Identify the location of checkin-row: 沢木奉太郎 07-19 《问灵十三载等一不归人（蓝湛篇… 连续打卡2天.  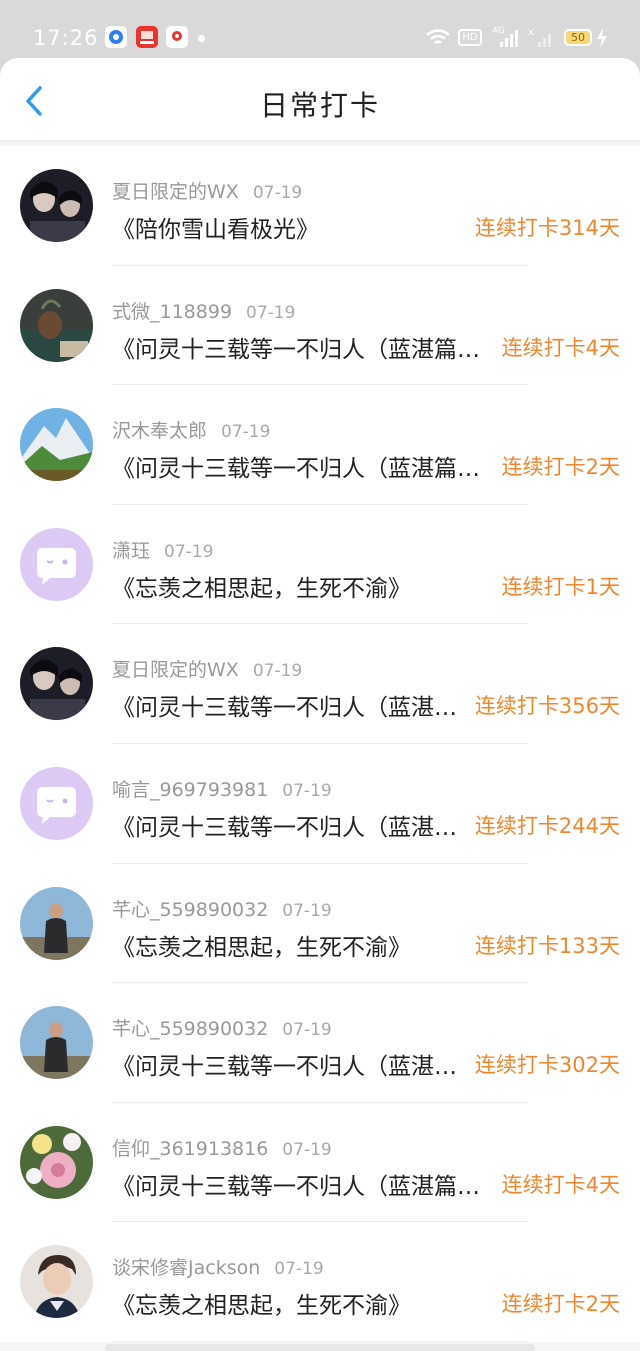
(320, 445).